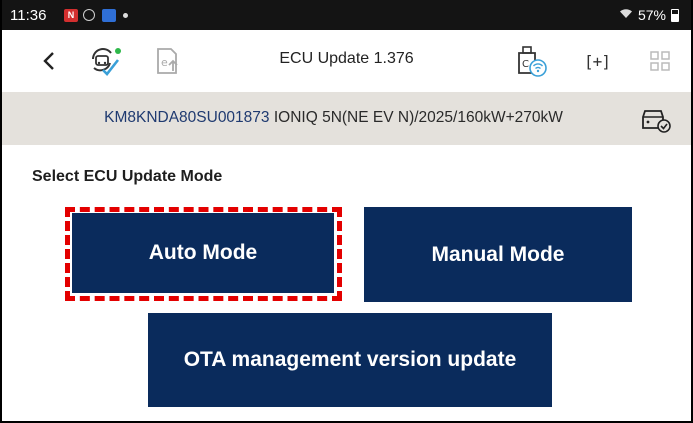 The width and height of the screenshot is (693, 423). I want to click on section-heading: Select ECU Update Mode, so click(127, 176).